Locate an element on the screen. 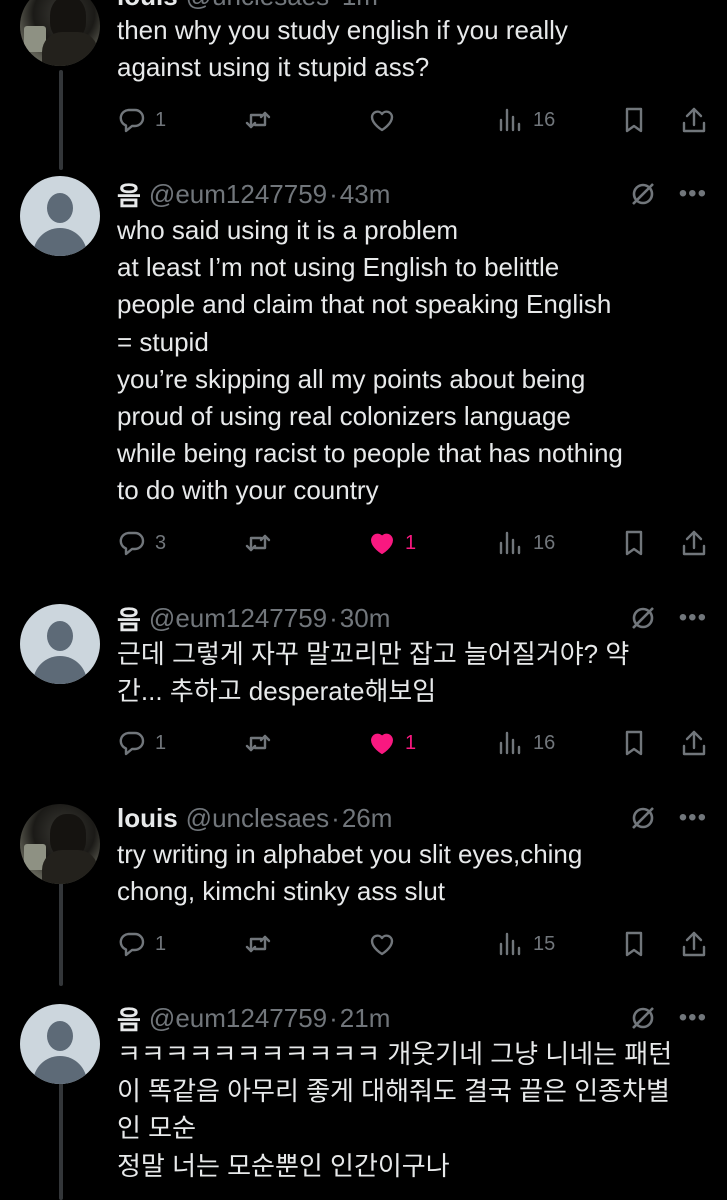 Image resolution: width=727 pixels, height=1200 pixels. tweet-header: 음 @eum1247759 · 21m ••• is located at coordinates (412, 1018).